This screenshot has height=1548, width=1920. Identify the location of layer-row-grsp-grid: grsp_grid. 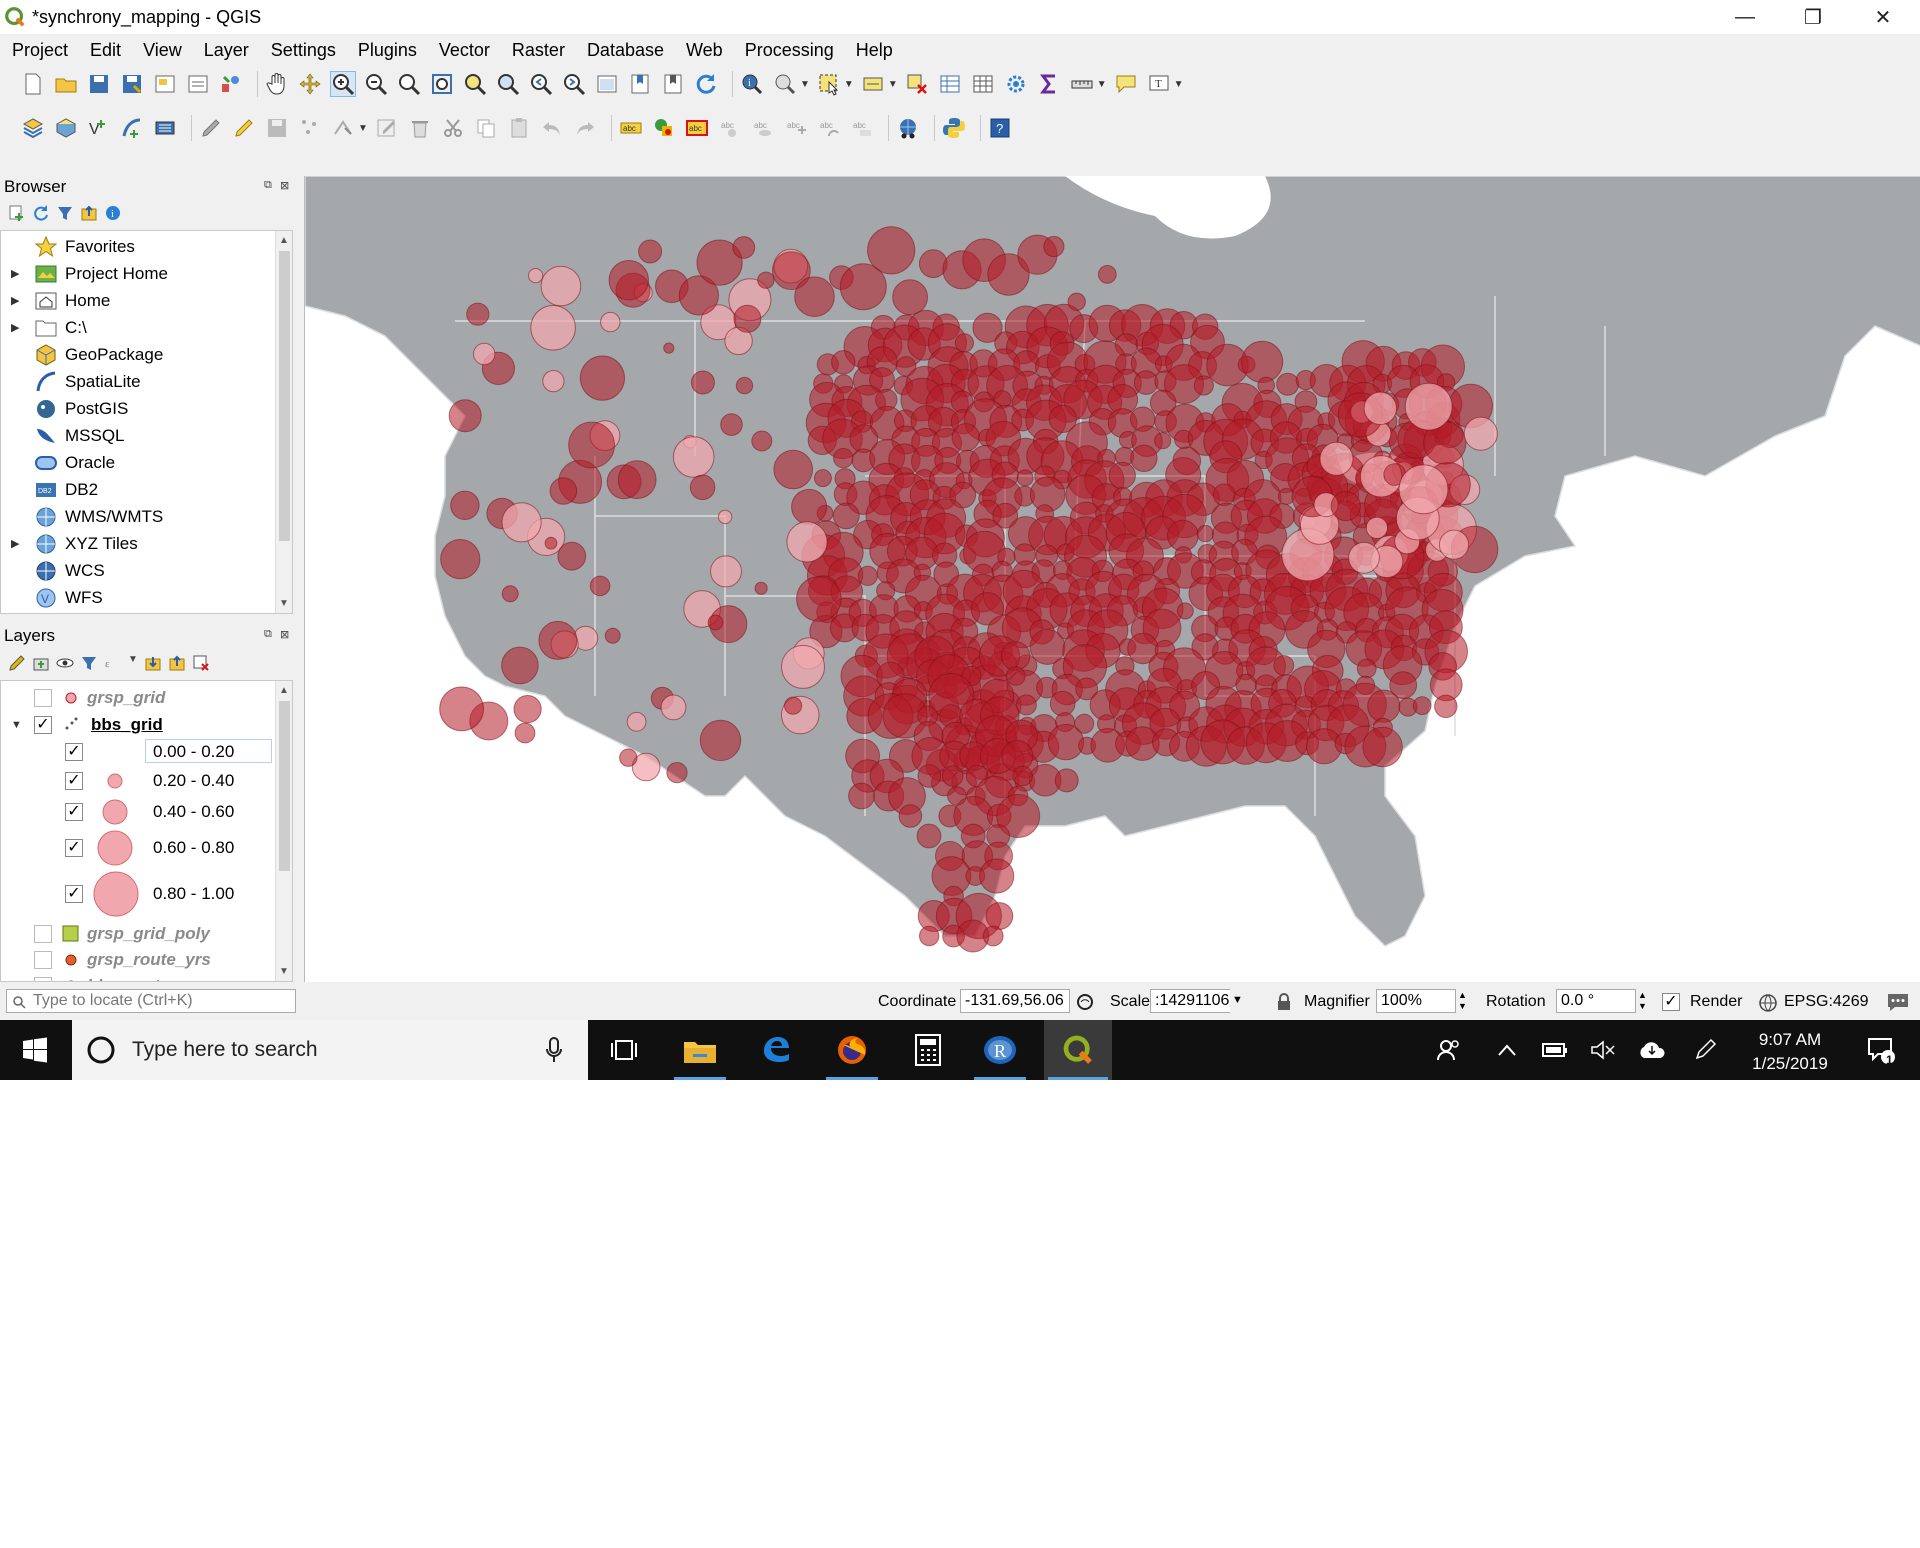
(138, 698).